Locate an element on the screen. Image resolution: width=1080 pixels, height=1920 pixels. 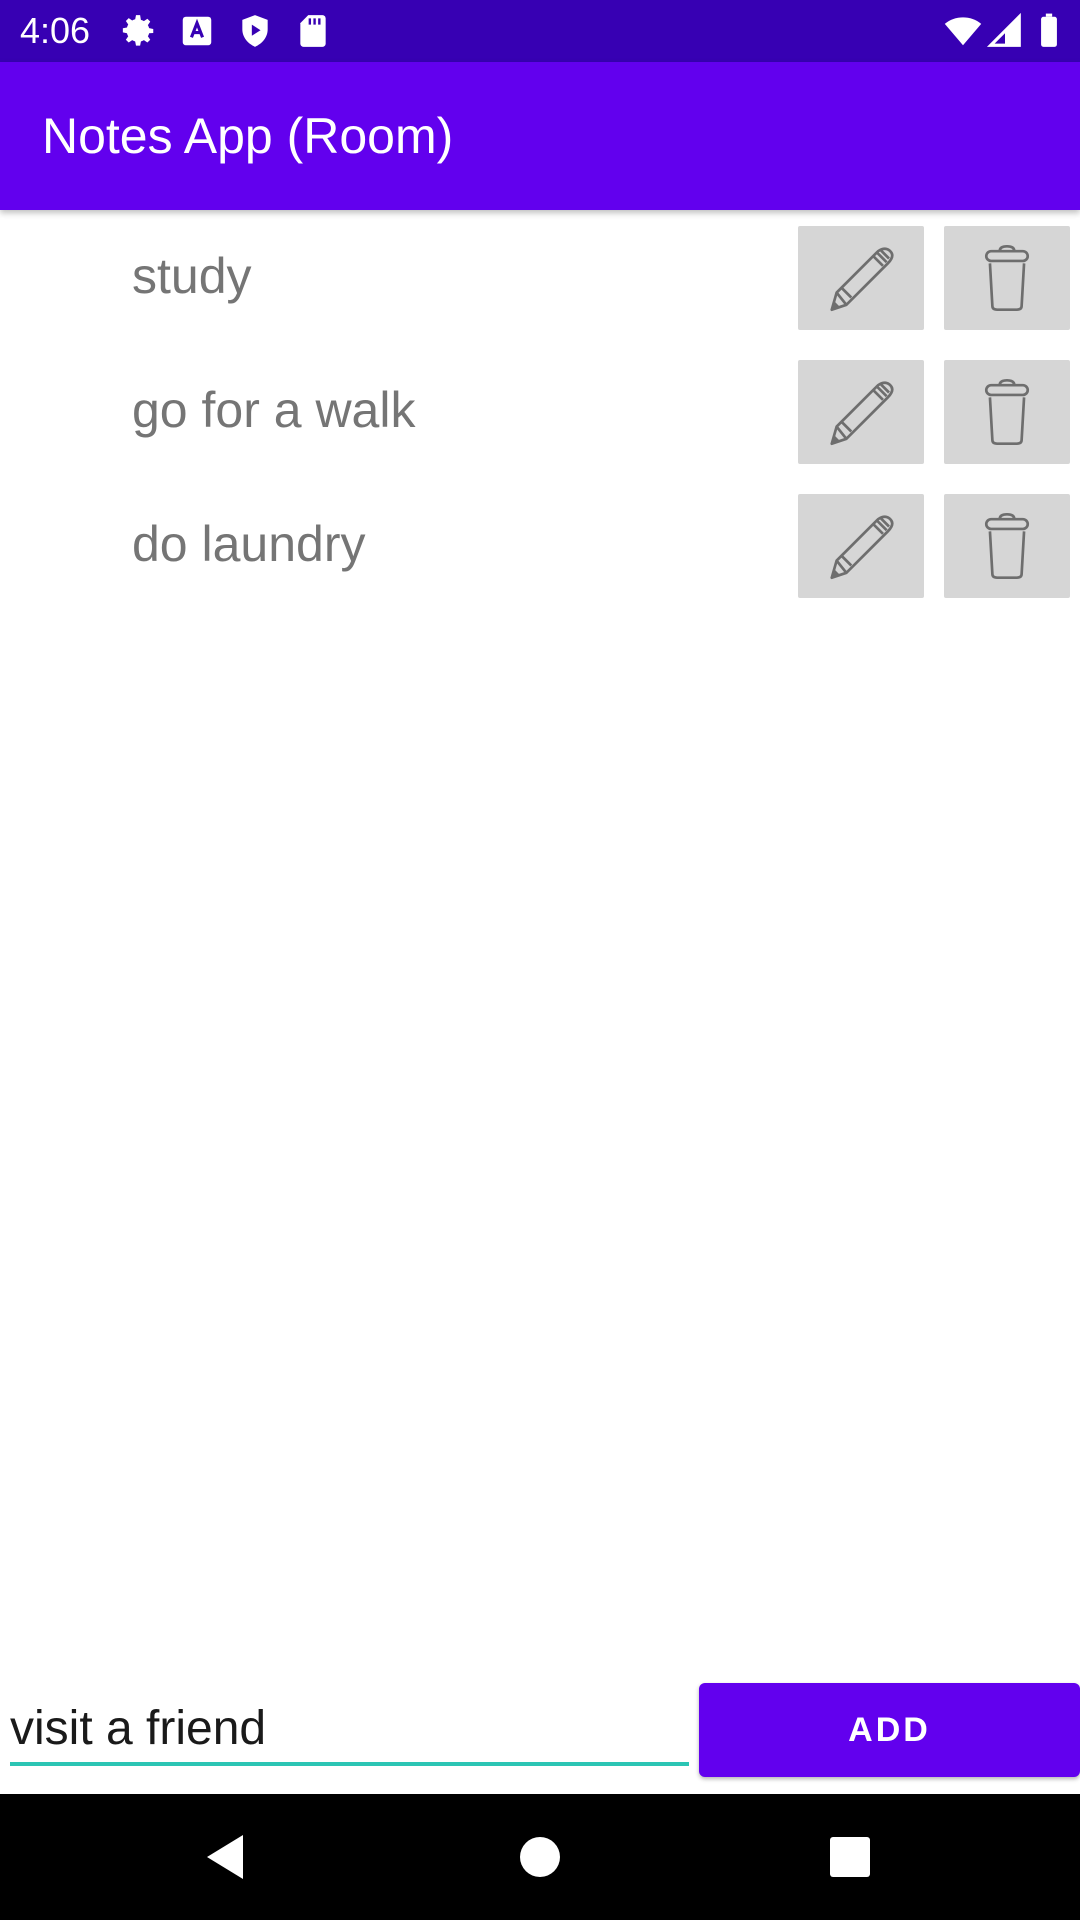
note-row: do laundry is located at coordinates (540, 546).